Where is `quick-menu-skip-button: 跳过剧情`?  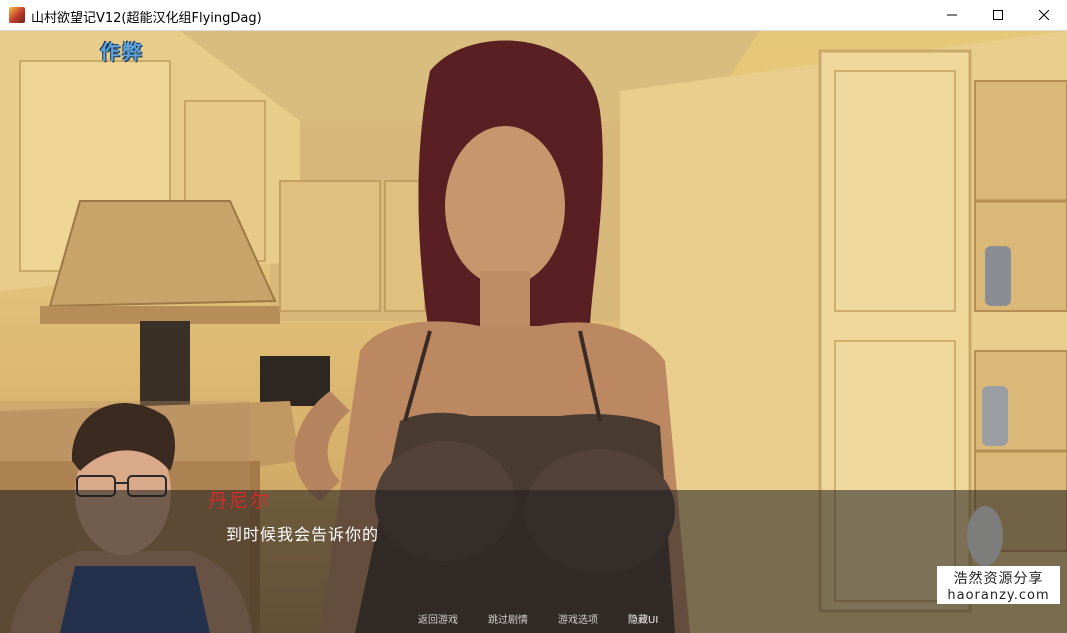 quick-menu-skip-button: 跳过剧情 is located at coordinates (508, 618).